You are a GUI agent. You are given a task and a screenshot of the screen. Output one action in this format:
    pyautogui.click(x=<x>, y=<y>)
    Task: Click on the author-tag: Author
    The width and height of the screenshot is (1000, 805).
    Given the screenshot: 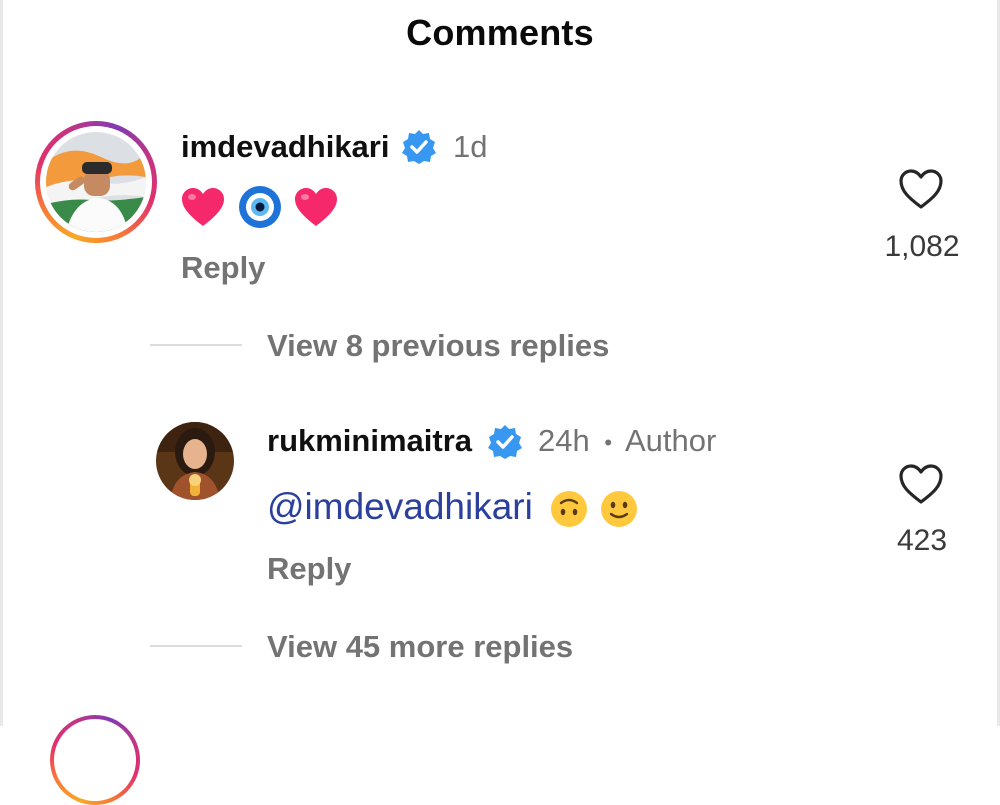 What is the action you would take?
    pyautogui.click(x=670, y=440)
    